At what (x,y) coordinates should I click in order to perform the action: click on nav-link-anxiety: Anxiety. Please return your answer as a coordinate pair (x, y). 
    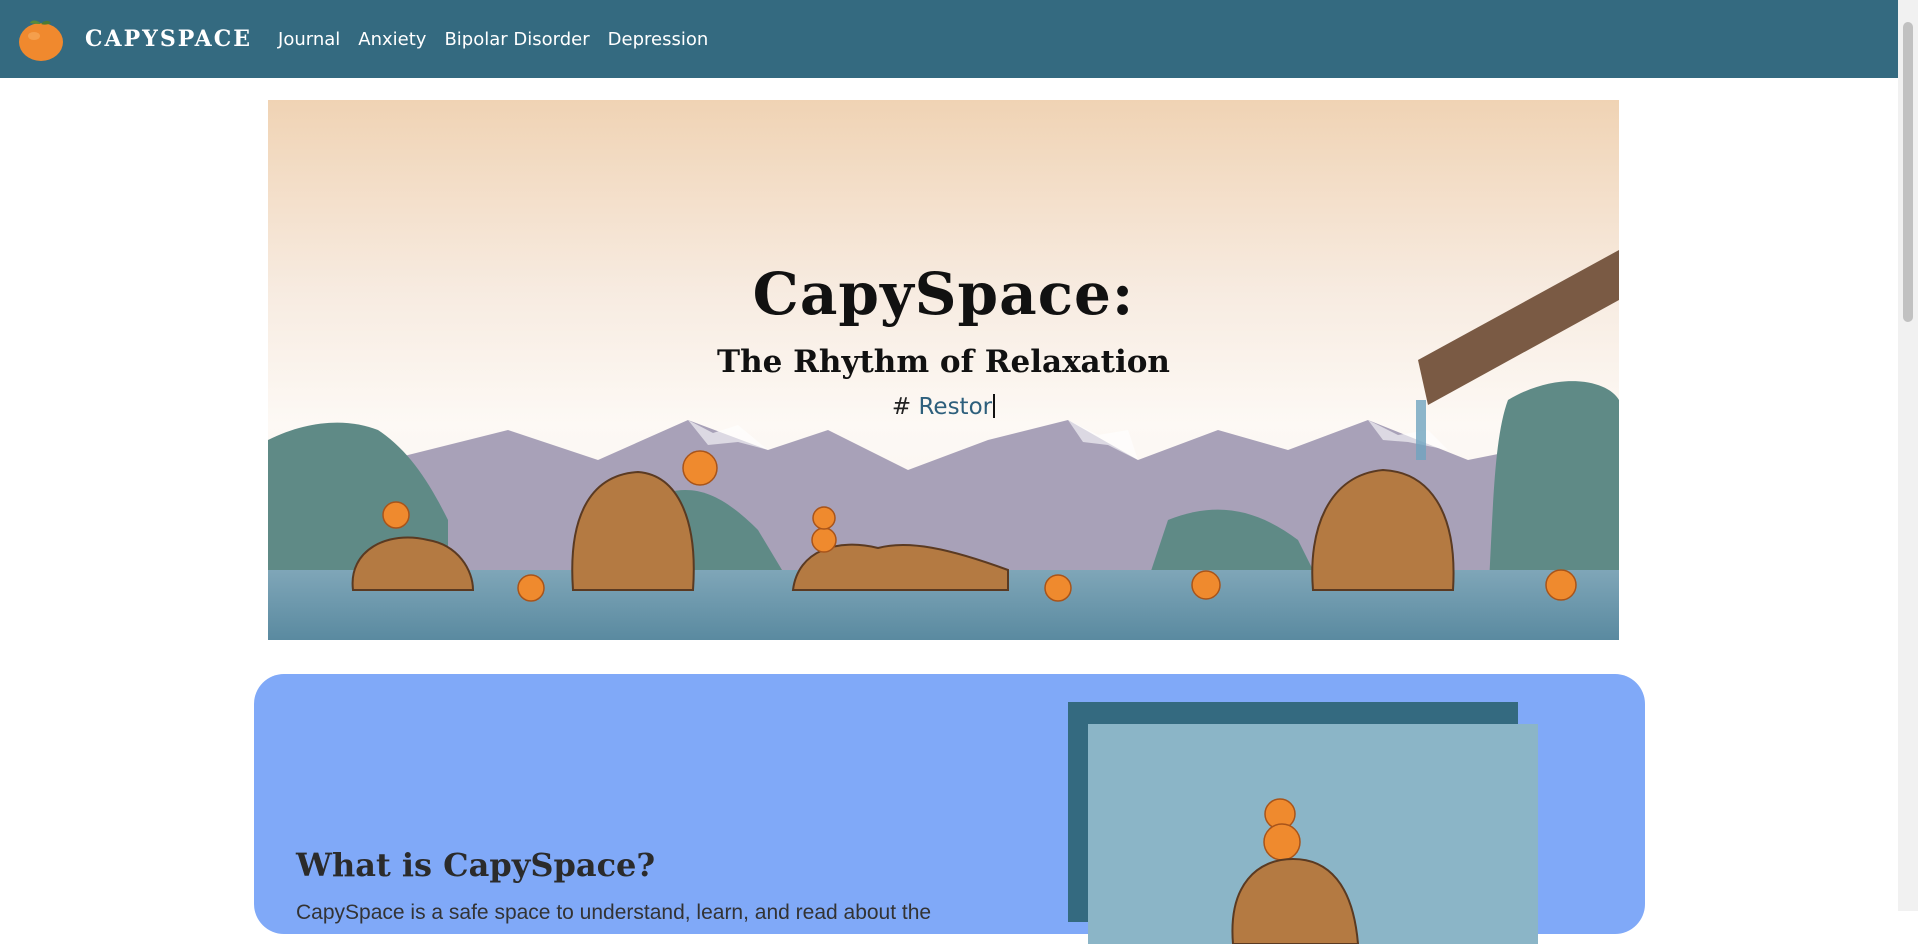
    Looking at the image, I should click on (392, 39).